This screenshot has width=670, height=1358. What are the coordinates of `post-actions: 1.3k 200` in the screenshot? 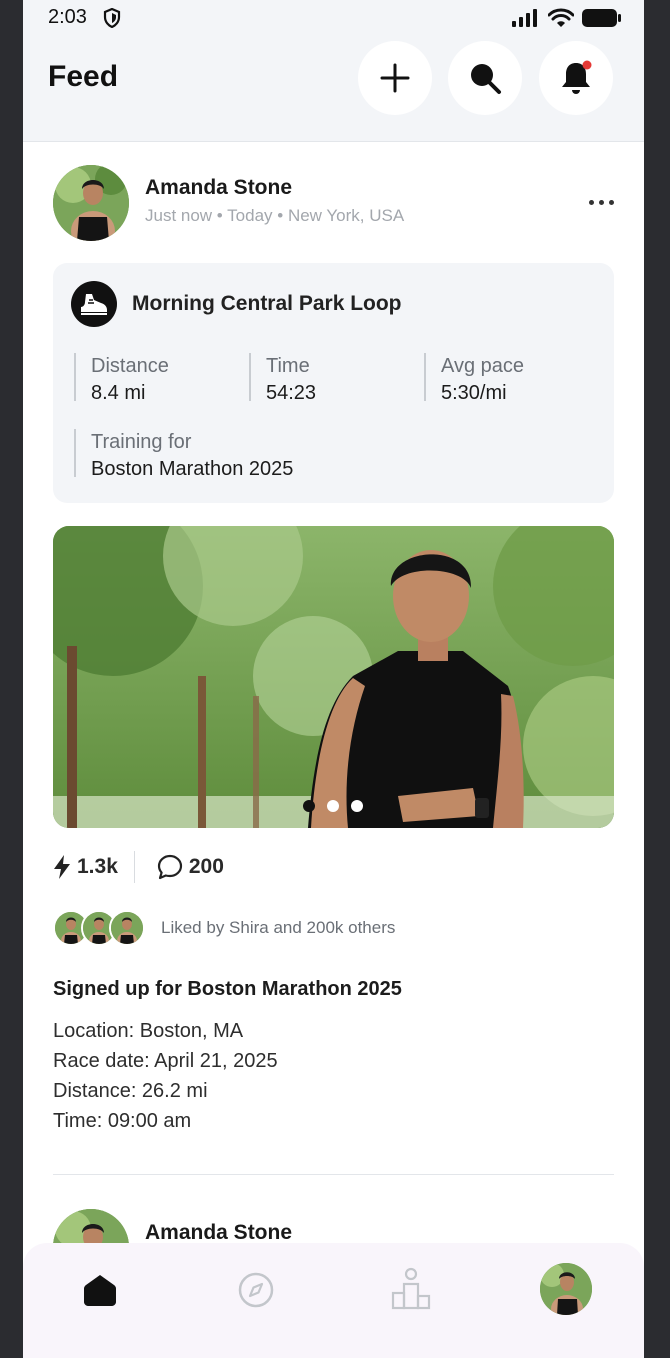 It's located at (138, 867).